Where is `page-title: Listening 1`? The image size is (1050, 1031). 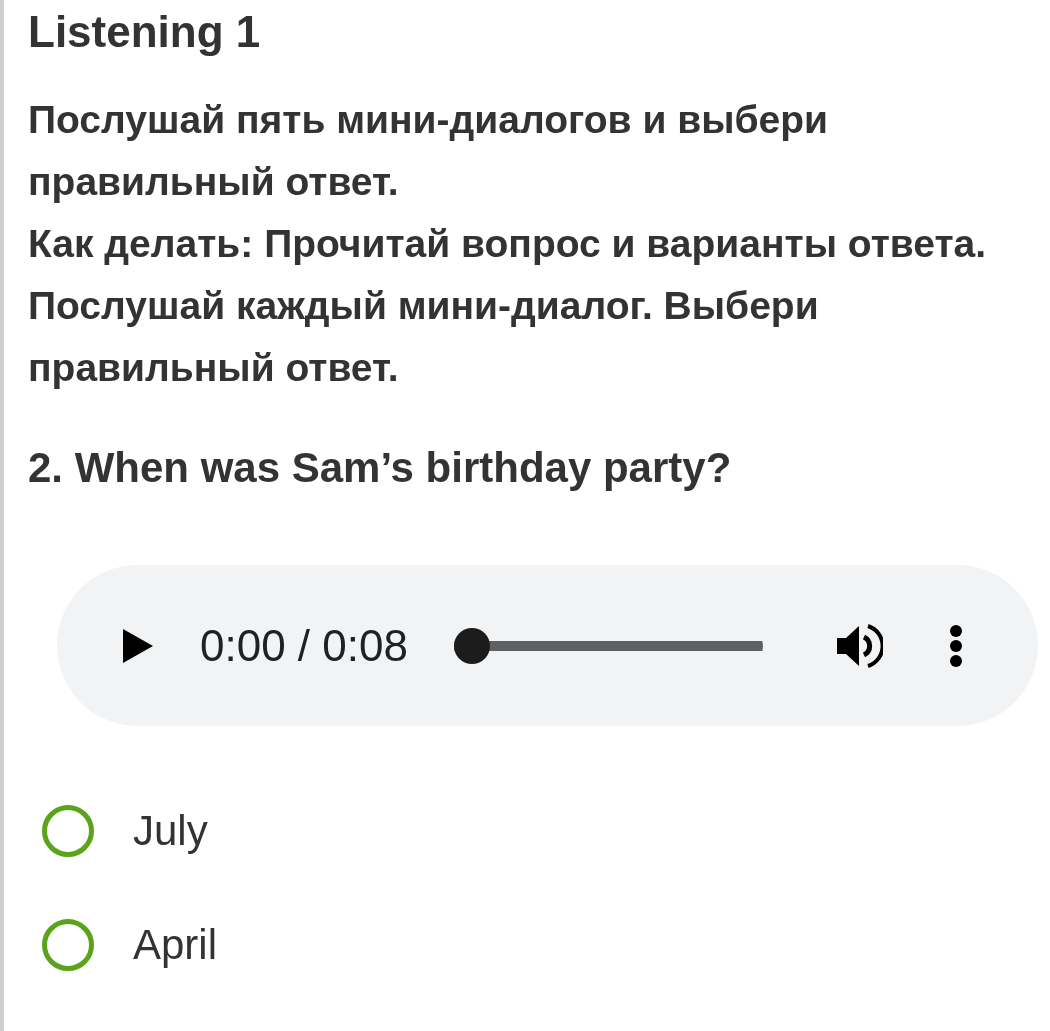 page-title: Listening 1 is located at coordinates (144, 32).